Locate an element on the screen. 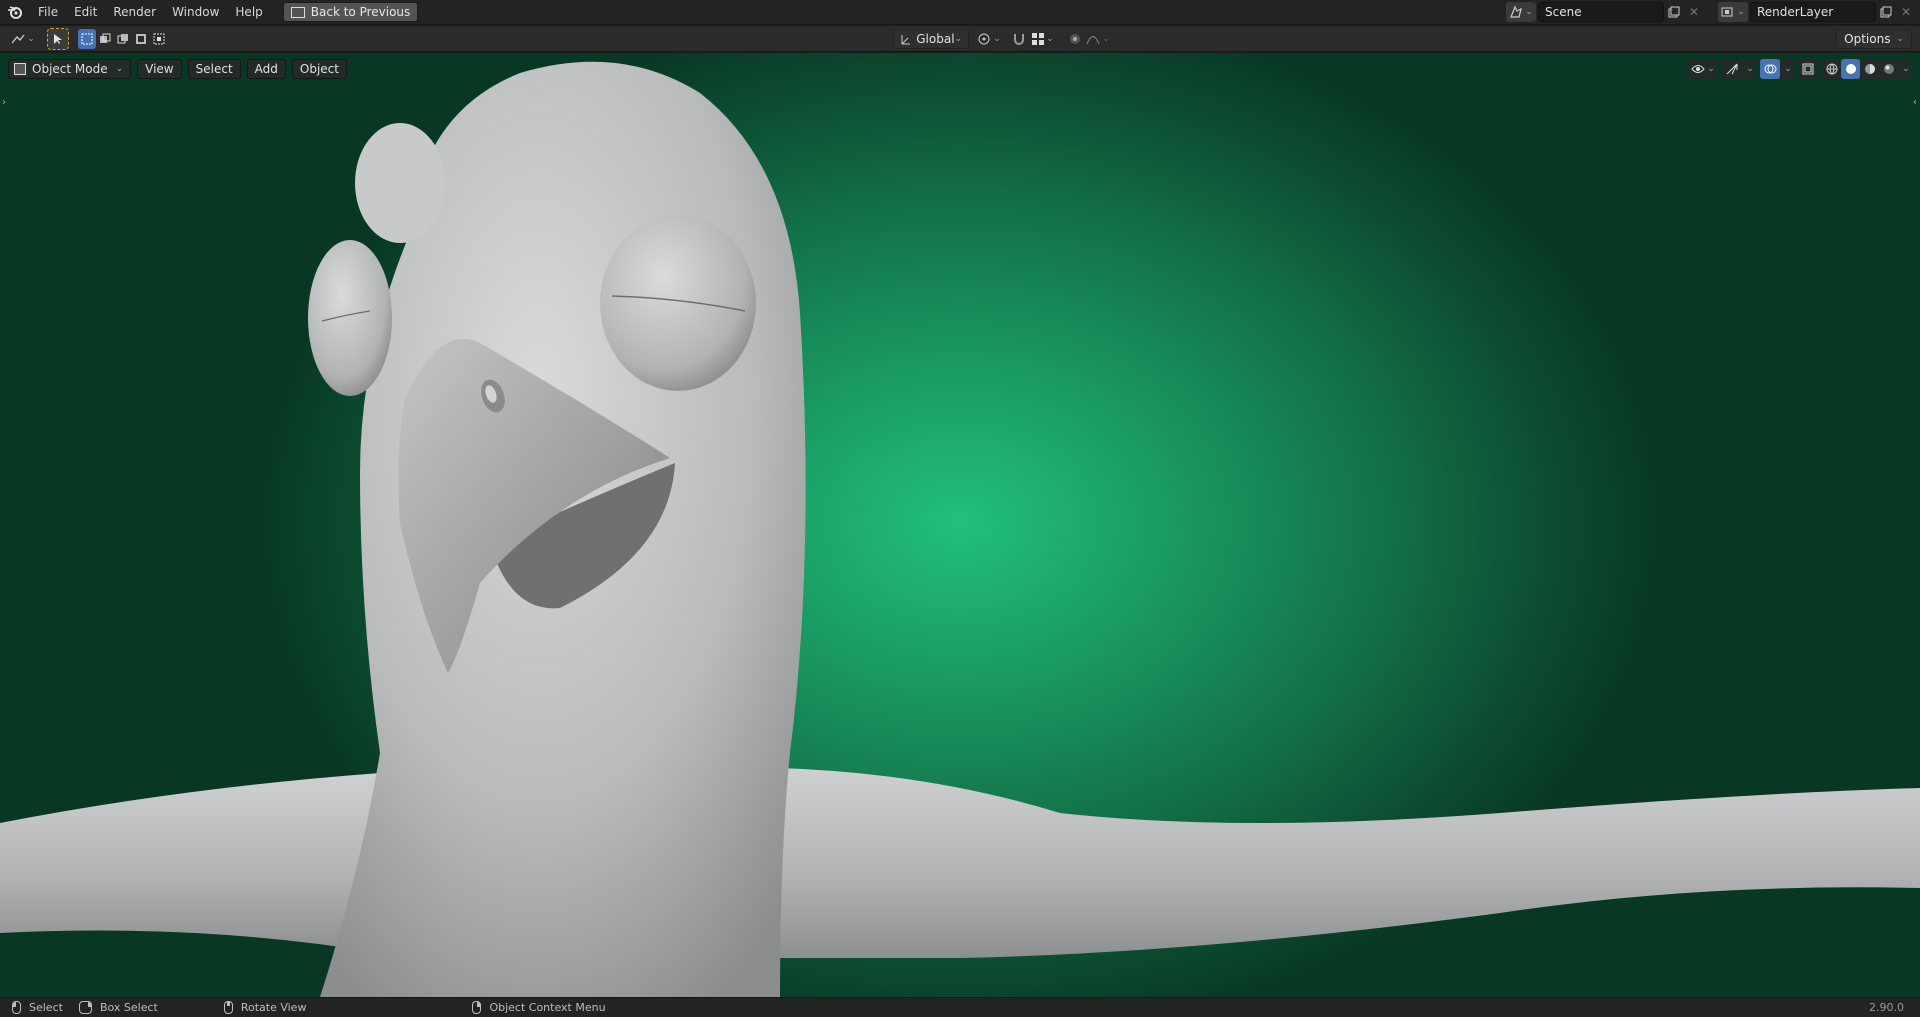 The height and width of the screenshot is (1017, 1920). overlay-group: ⌄ is located at coordinates (1777, 69).